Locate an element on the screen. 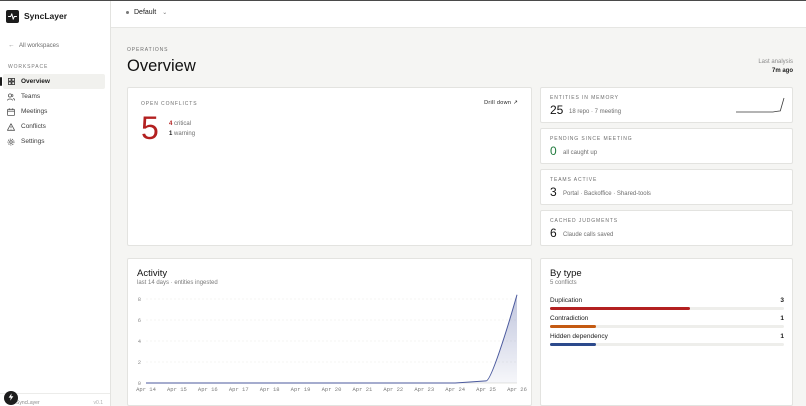 Image resolution: width=806 pixels, height=406 pixels. gear-icon is located at coordinates (11, 142).